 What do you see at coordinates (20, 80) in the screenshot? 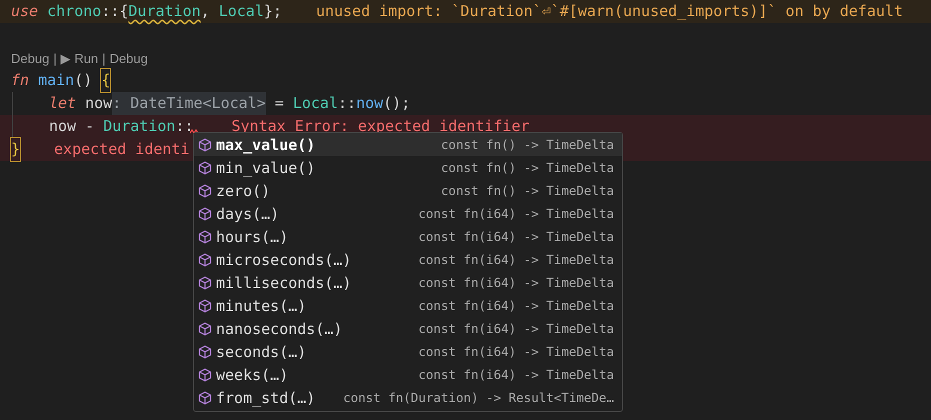
I see `keyword-token: fn` at bounding box center [20, 80].